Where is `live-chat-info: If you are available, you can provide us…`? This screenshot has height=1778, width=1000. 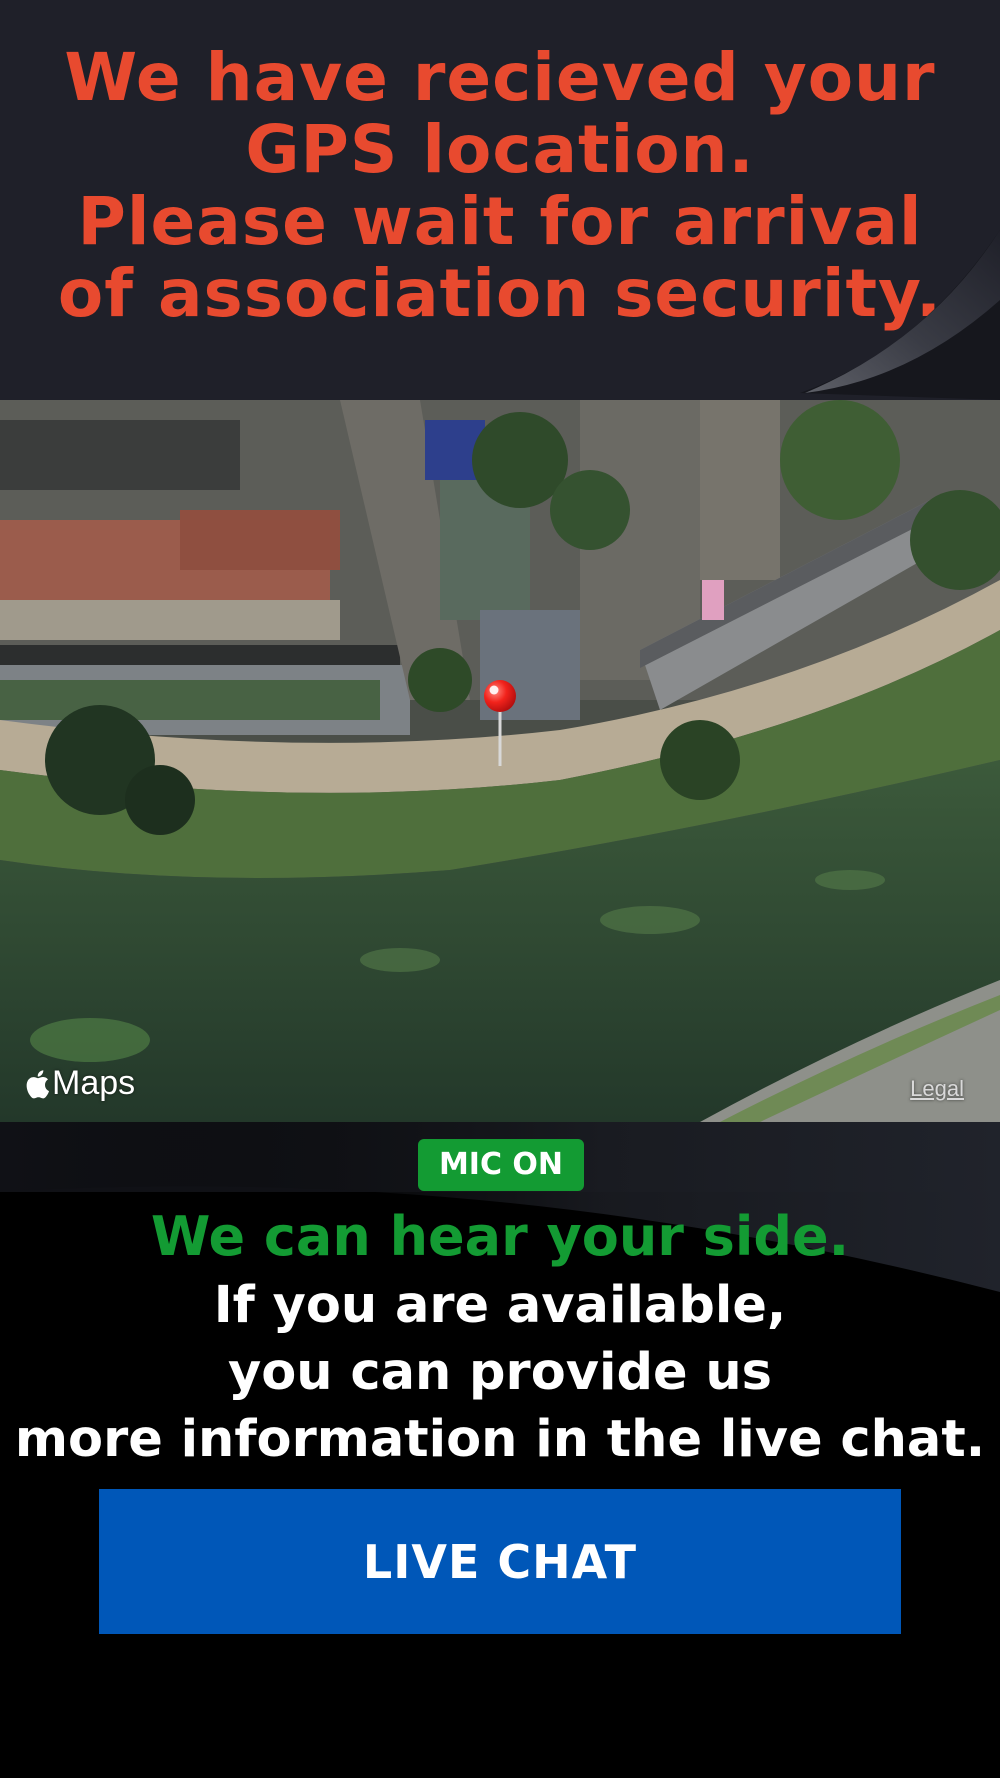 live-chat-info: If you are available, you can provide us… is located at coordinates (500, 1372).